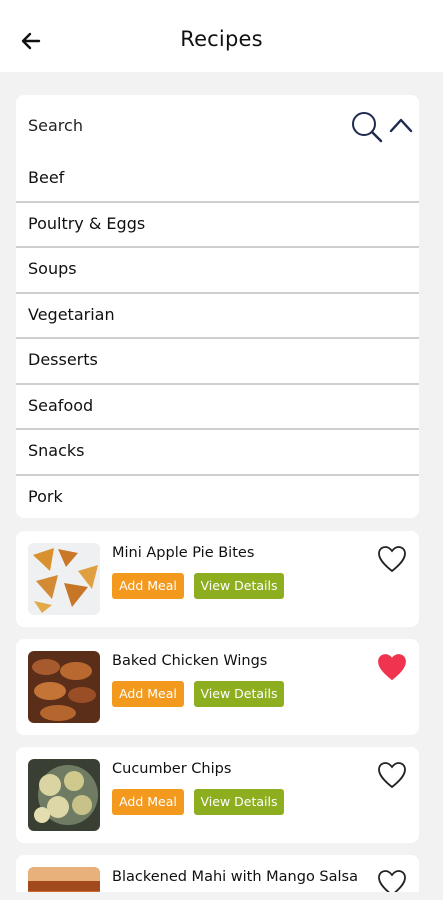 The width and height of the screenshot is (443, 900). What do you see at coordinates (217, 407) in the screenshot?
I see `category-item-seafood: Seafood` at bounding box center [217, 407].